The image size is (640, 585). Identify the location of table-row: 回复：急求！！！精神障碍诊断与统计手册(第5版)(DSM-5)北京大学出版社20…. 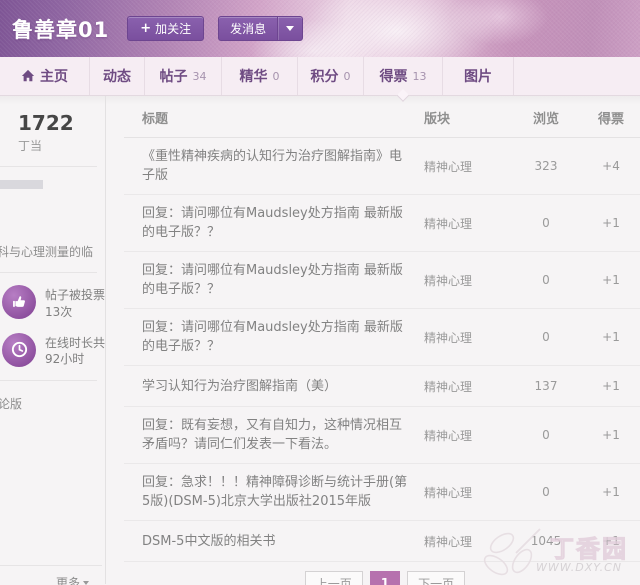
(382, 492).